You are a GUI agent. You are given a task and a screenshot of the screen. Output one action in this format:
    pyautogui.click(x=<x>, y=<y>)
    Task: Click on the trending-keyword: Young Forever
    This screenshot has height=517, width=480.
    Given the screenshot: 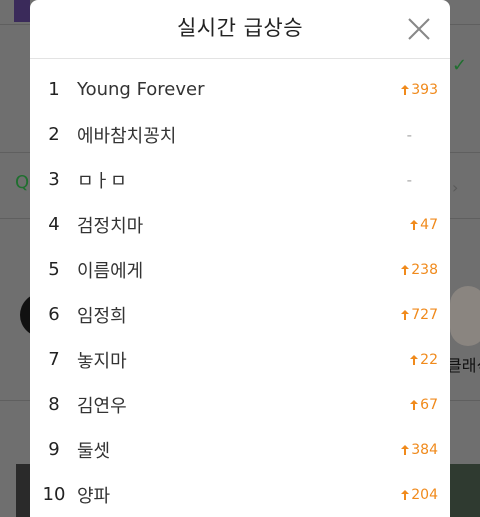 What is the action you would take?
    pyautogui.click(x=141, y=89)
    